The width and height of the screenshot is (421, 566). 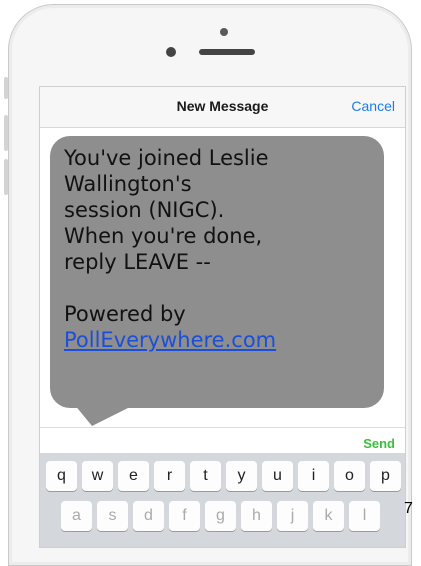 I want to click on key-u: u, so click(x=277, y=476).